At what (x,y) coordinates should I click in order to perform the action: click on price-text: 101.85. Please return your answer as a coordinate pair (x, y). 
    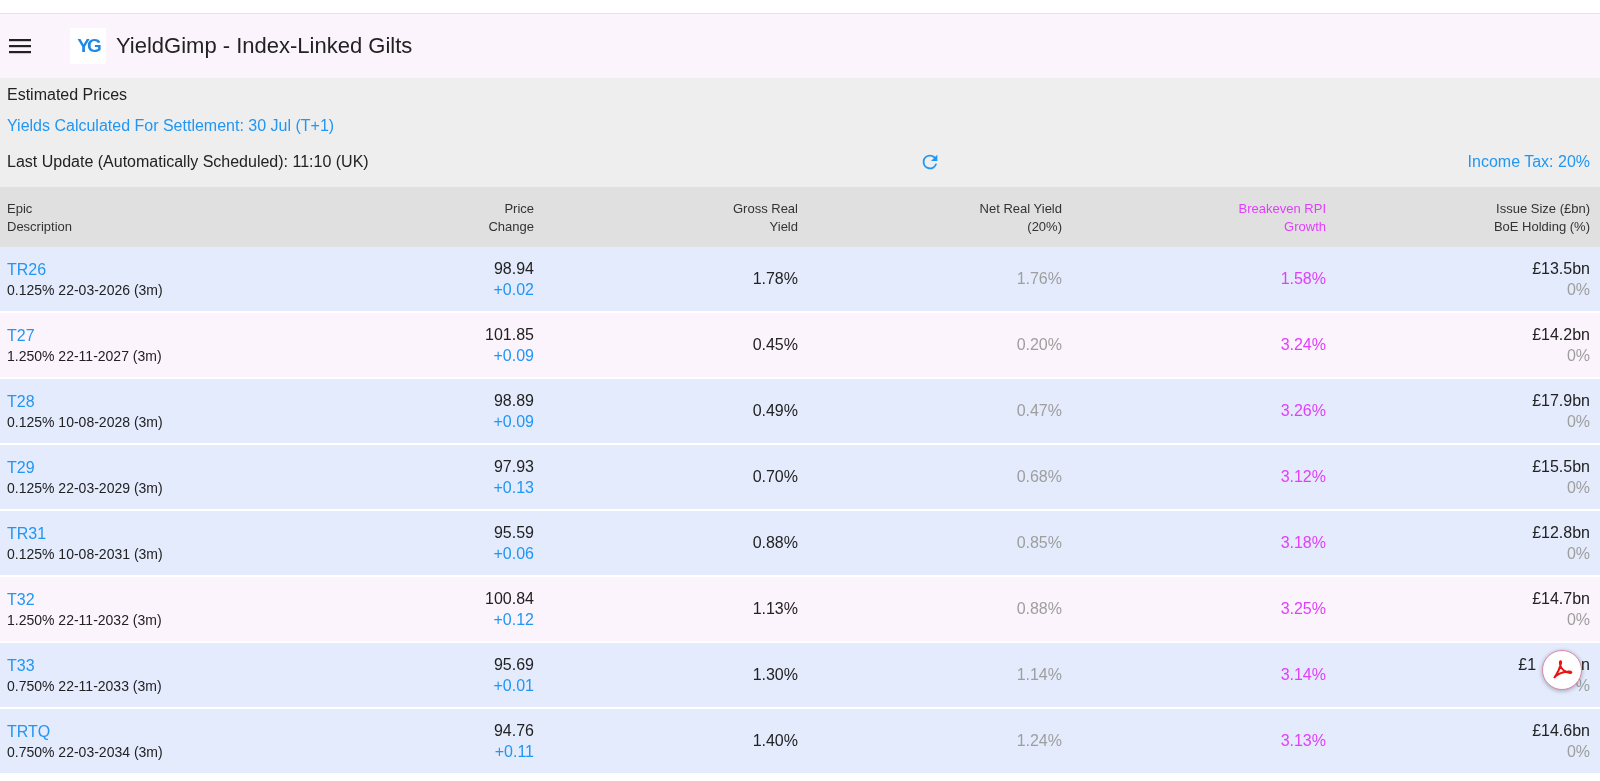
    Looking at the image, I should click on (509, 334).